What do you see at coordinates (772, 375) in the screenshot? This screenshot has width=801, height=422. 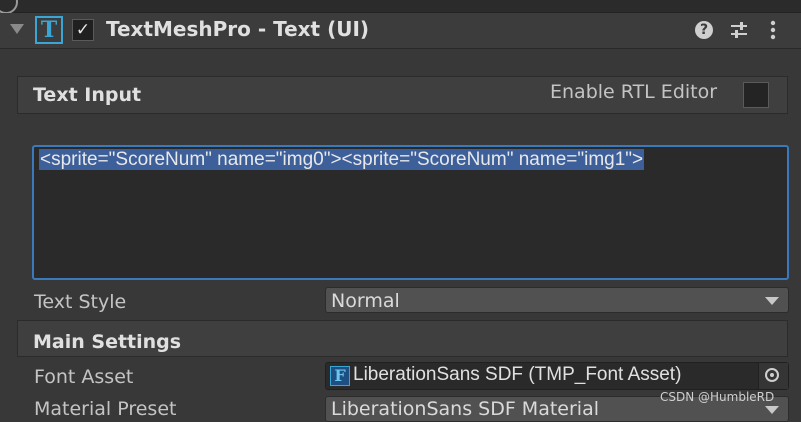 I see `object-picker-dot` at bounding box center [772, 375].